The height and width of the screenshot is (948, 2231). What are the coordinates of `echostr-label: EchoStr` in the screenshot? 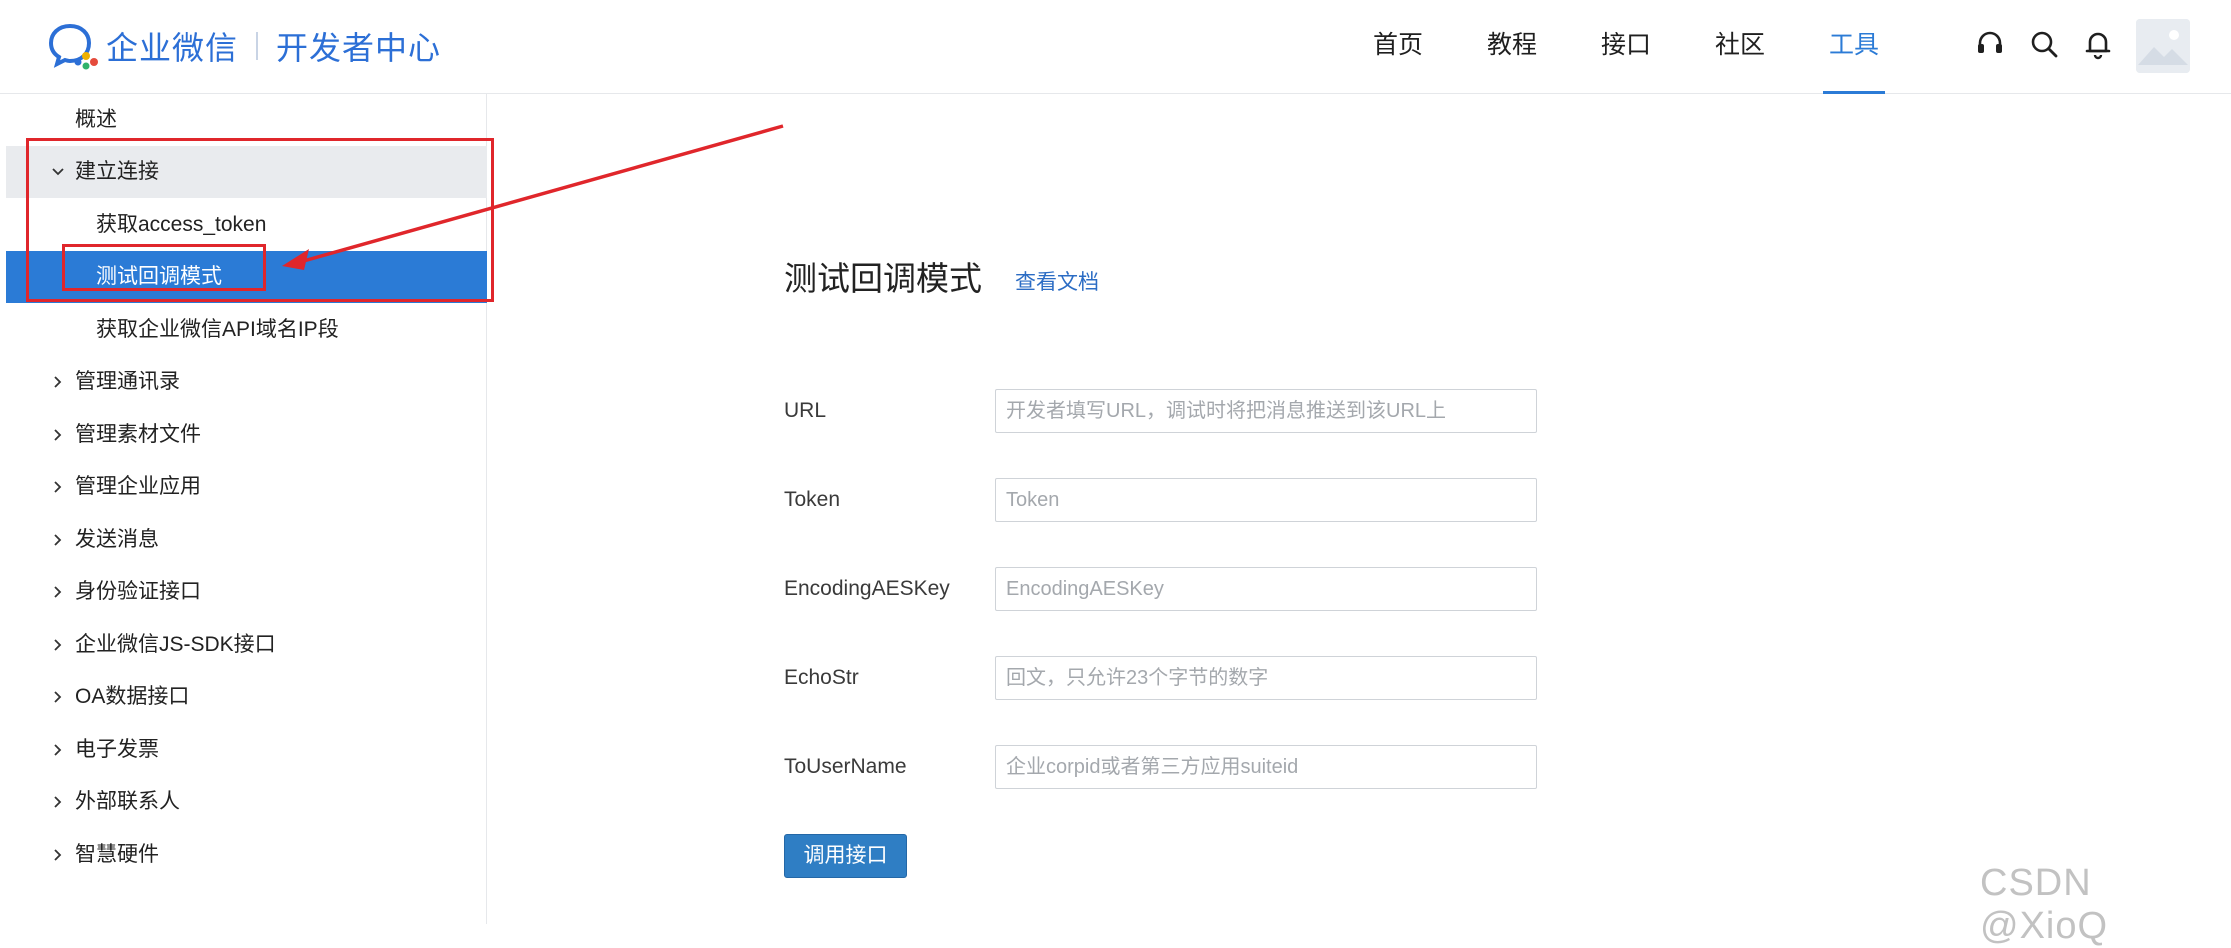 It's located at (821, 677).